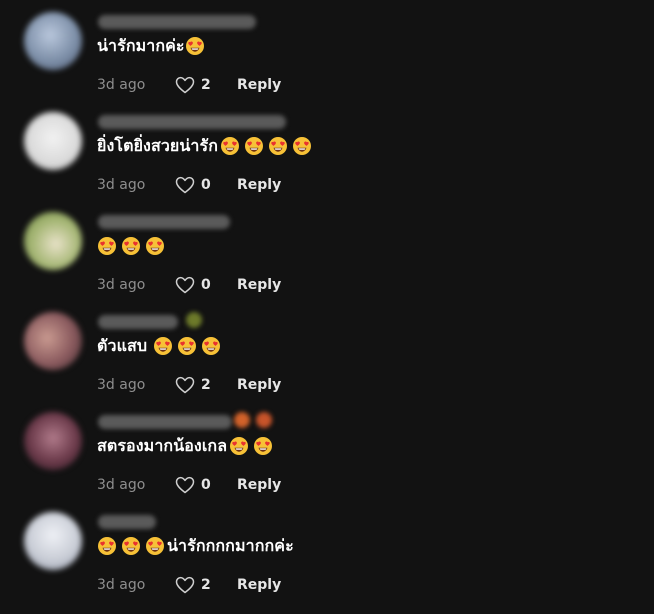 The height and width of the screenshot is (614, 654). Describe the element at coordinates (122, 345) in the screenshot. I see `comment-text: ตัวแสบ` at that location.